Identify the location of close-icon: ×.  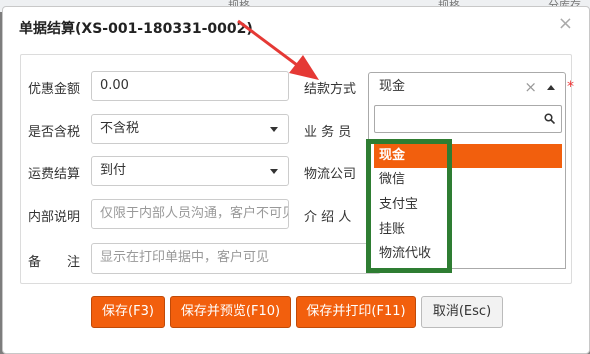
(565, 23).